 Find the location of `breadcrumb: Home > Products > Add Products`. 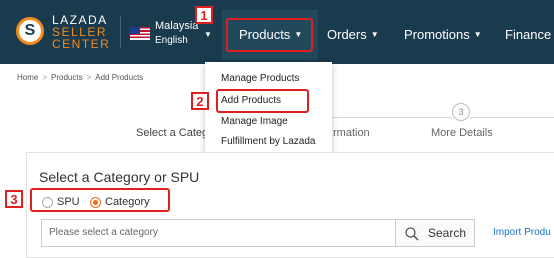

breadcrumb: Home > Products > Add Products is located at coordinates (80, 77).